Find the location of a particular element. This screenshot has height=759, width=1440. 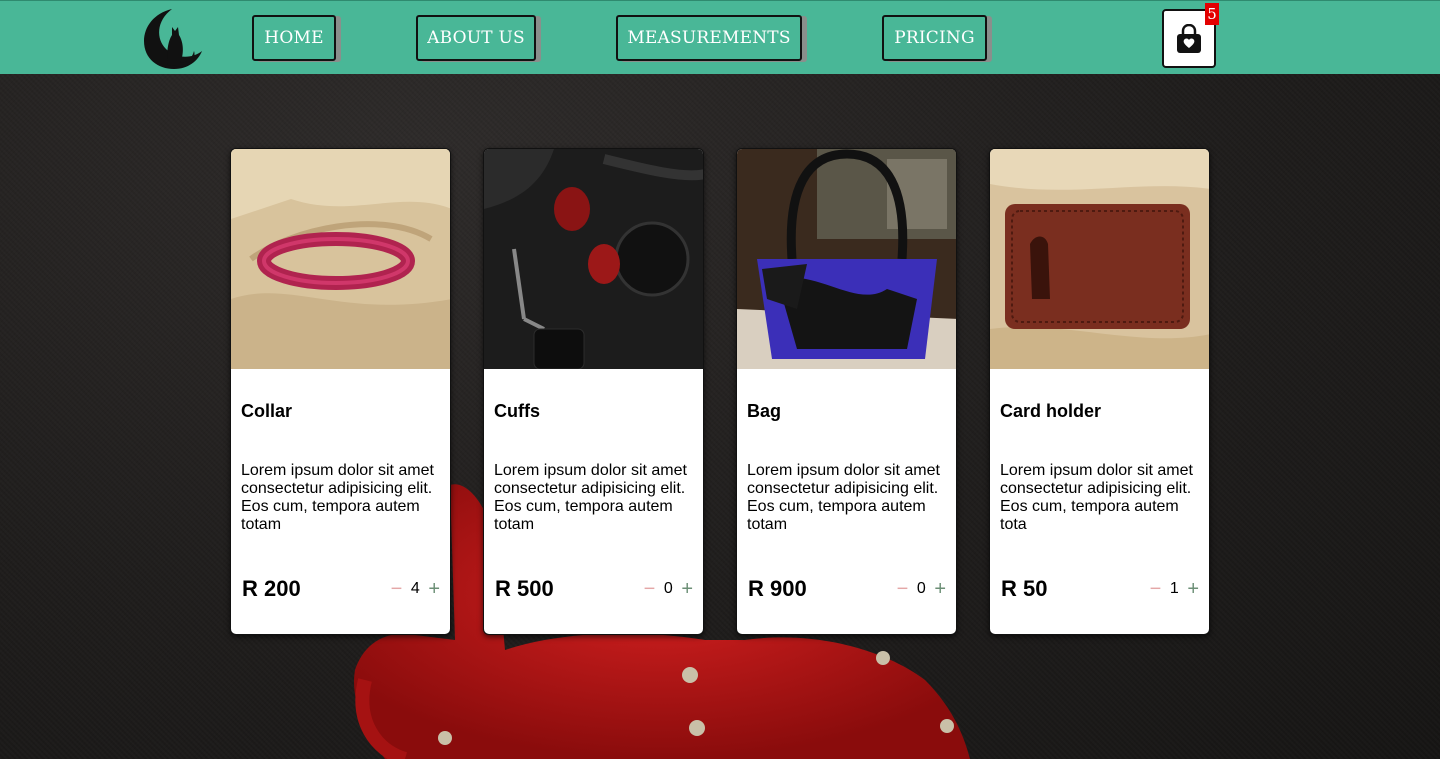

product-title: Collar is located at coordinates (267, 411).